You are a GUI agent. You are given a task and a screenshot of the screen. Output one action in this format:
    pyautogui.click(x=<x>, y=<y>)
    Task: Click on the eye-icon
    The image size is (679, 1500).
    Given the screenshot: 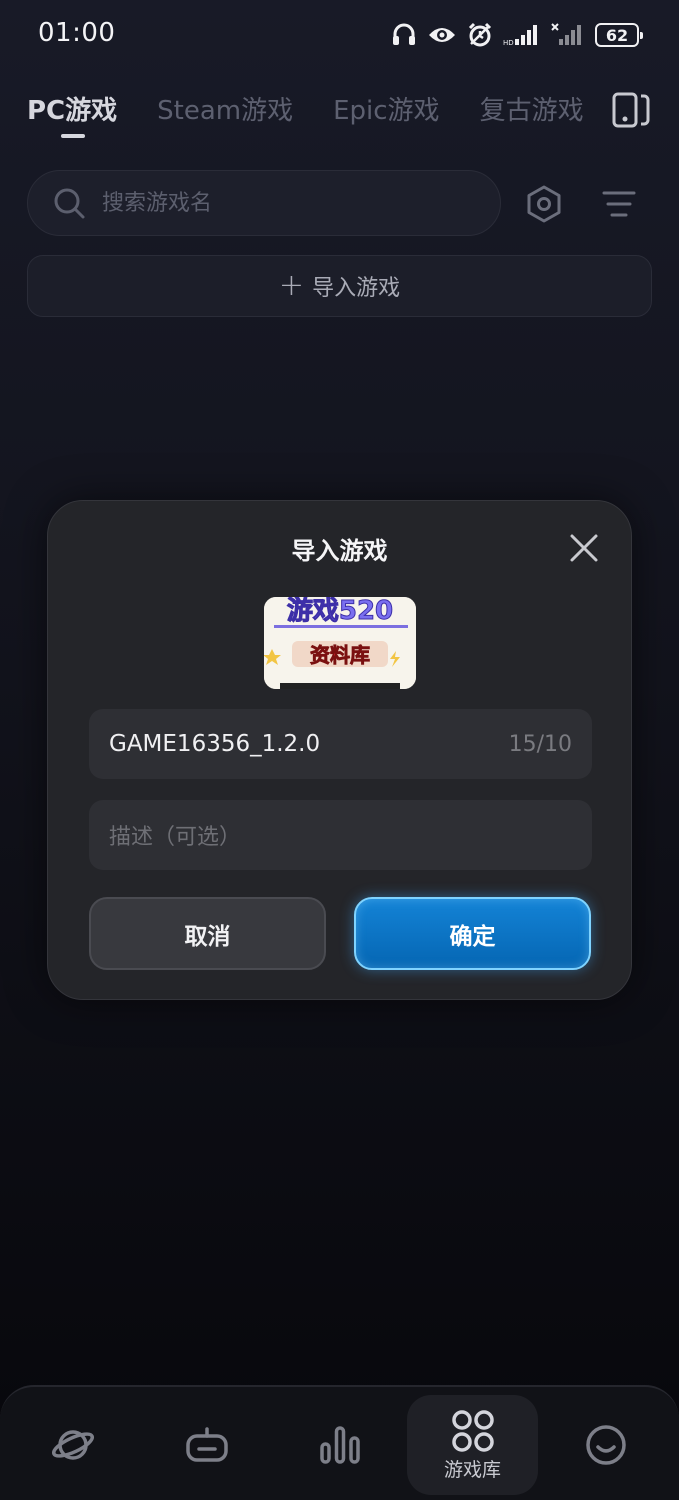 What is the action you would take?
    pyautogui.click(x=442, y=35)
    